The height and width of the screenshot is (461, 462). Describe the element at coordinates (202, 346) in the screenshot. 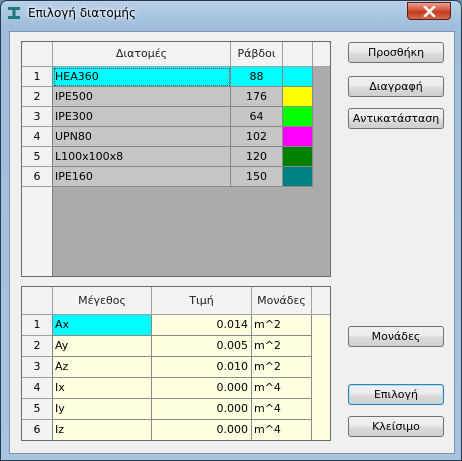

I see `property-value-cell: 0.005` at that location.